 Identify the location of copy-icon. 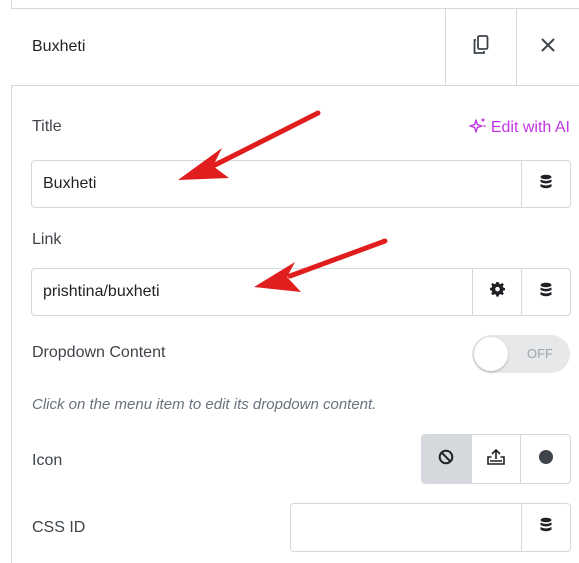
(481, 47).